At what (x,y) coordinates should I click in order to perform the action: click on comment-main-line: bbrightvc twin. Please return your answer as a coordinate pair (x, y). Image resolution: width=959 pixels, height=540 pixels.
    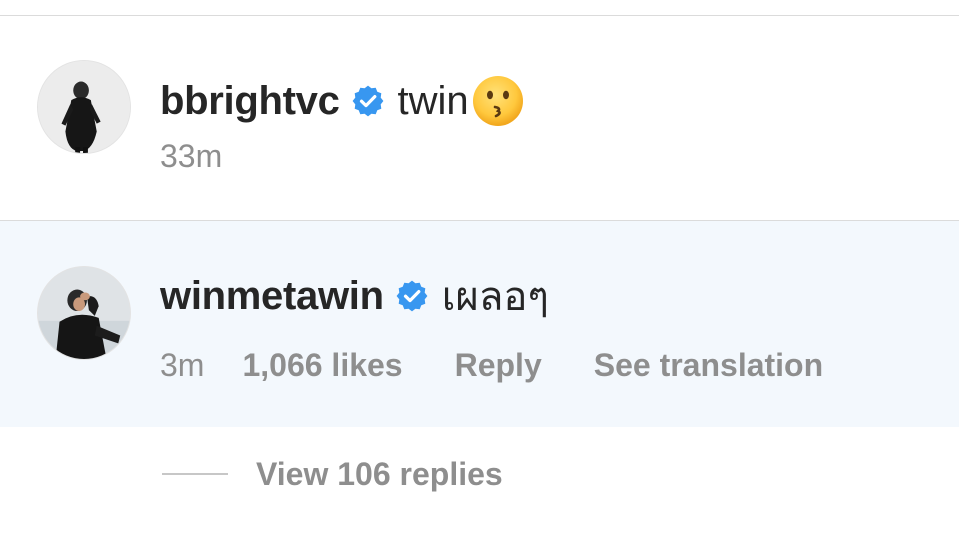
    Looking at the image, I should click on (342, 101).